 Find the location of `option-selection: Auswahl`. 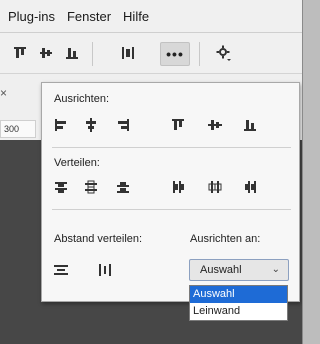

option-selection: Auswahl is located at coordinates (238, 294).